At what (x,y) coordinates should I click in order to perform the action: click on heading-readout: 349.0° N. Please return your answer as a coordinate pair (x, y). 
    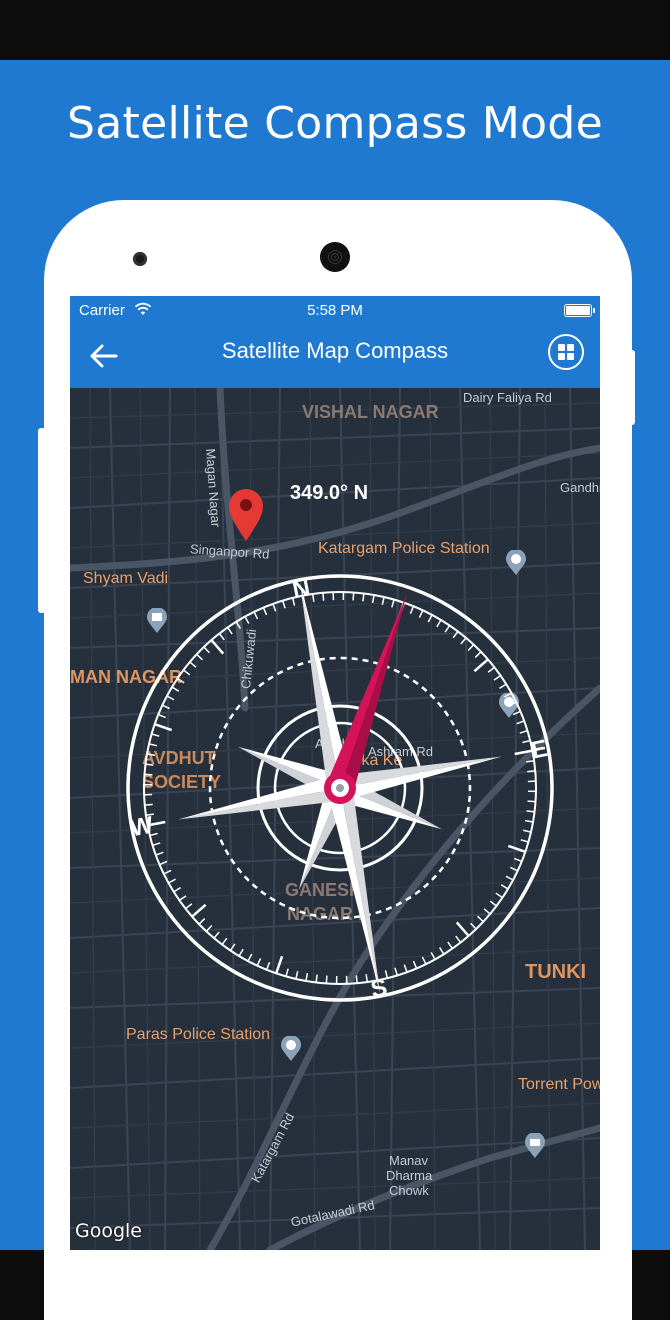
    Looking at the image, I should click on (329, 493).